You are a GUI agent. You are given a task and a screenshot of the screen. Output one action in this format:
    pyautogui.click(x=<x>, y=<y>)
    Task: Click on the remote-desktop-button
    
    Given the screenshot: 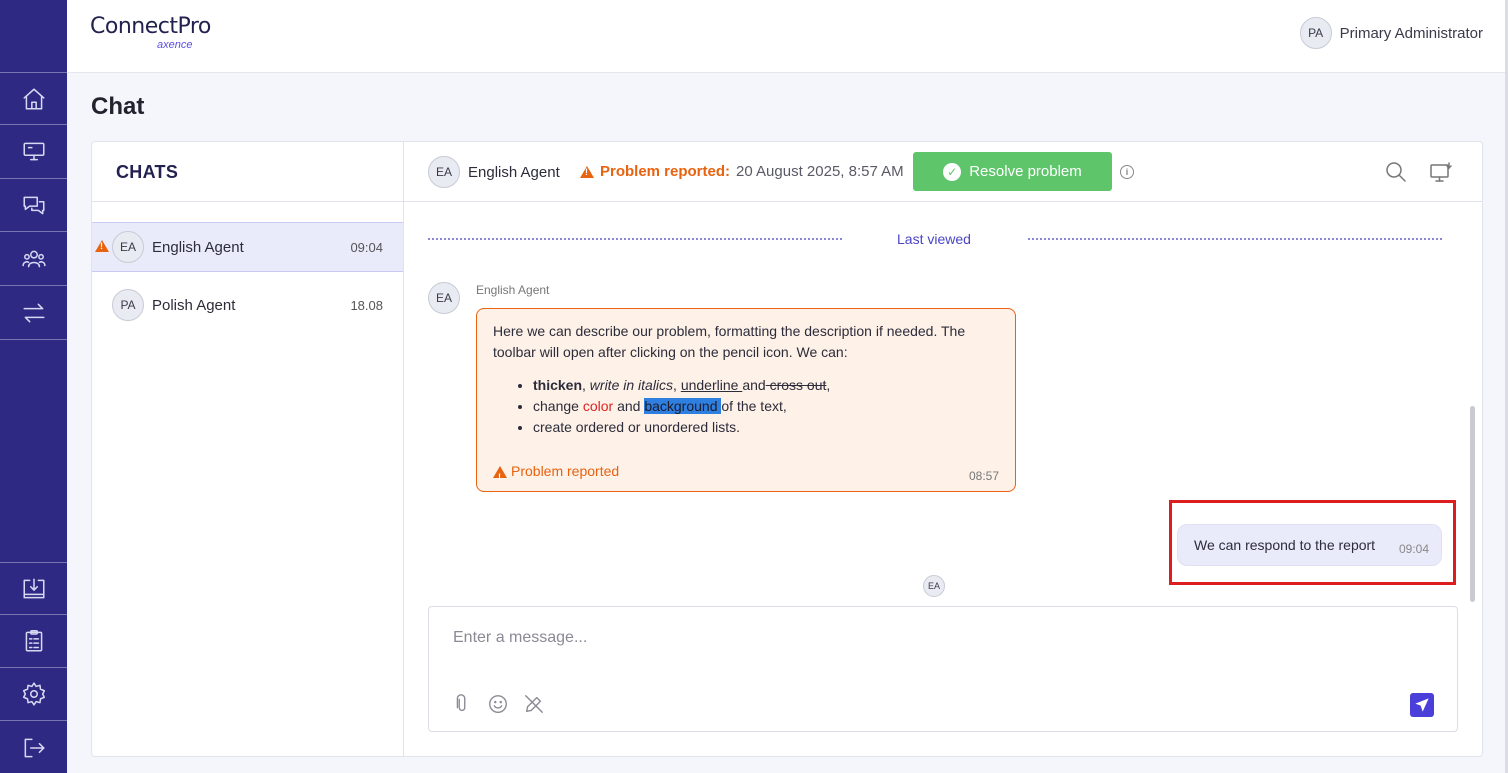 What is the action you would take?
    pyautogui.click(x=1441, y=172)
    